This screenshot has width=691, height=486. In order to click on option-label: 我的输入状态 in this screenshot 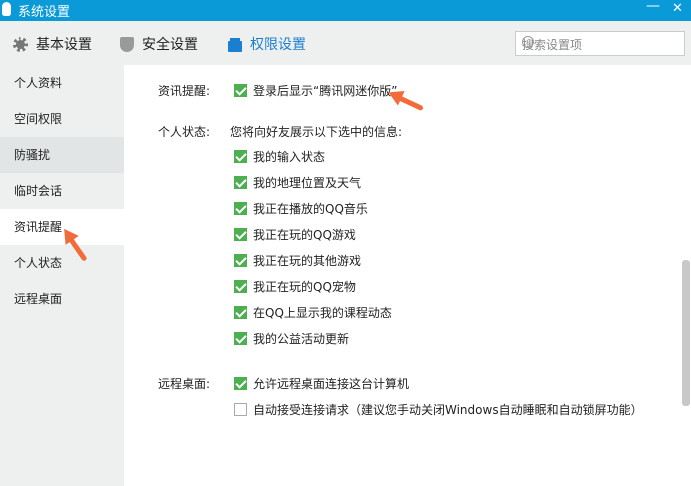, I will do `click(289, 157)`.